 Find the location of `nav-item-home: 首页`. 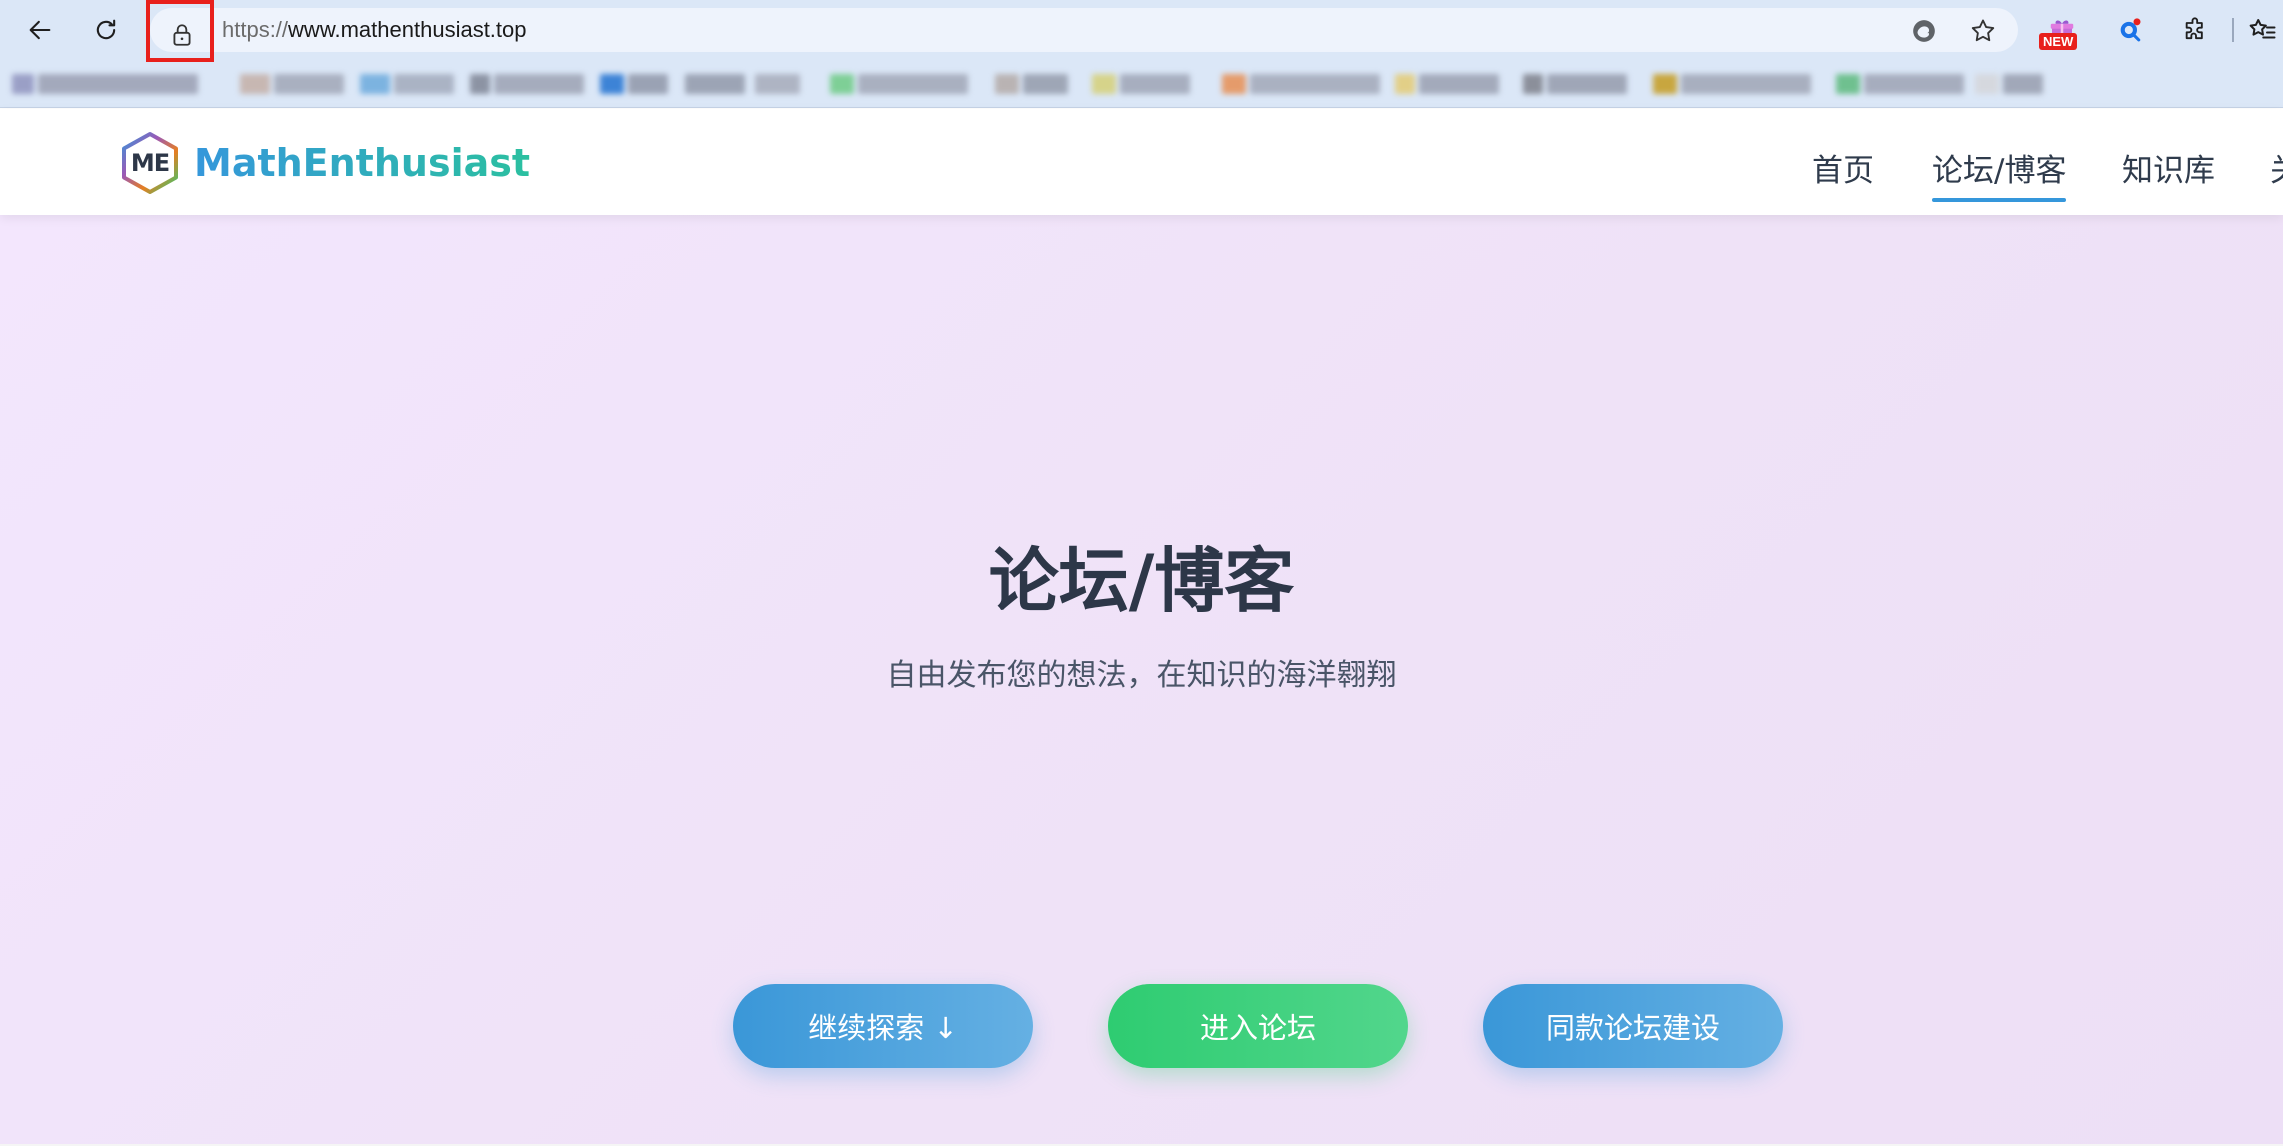

nav-item-home: 首页 is located at coordinates (1843, 167).